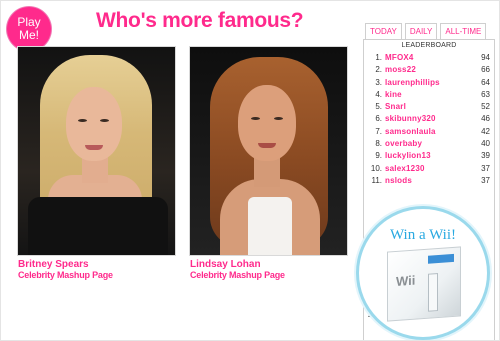 The width and height of the screenshot is (500, 341). Describe the element at coordinates (463, 31) in the screenshot. I see `tab-all-time: ALL-TIME` at that location.